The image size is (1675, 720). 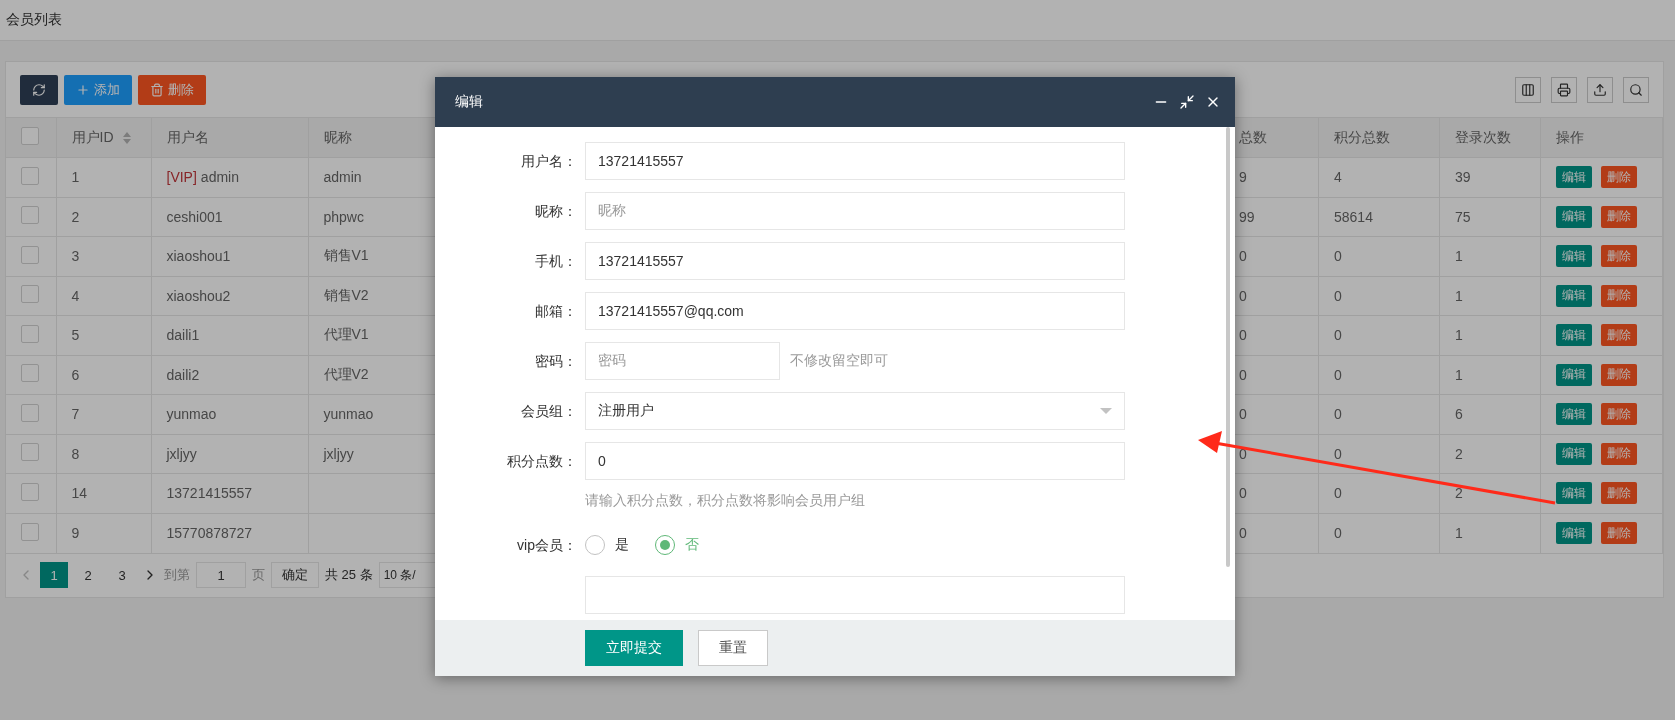 What do you see at coordinates (346, 255) in the screenshot?
I see `table-cell: 销售V1` at bounding box center [346, 255].